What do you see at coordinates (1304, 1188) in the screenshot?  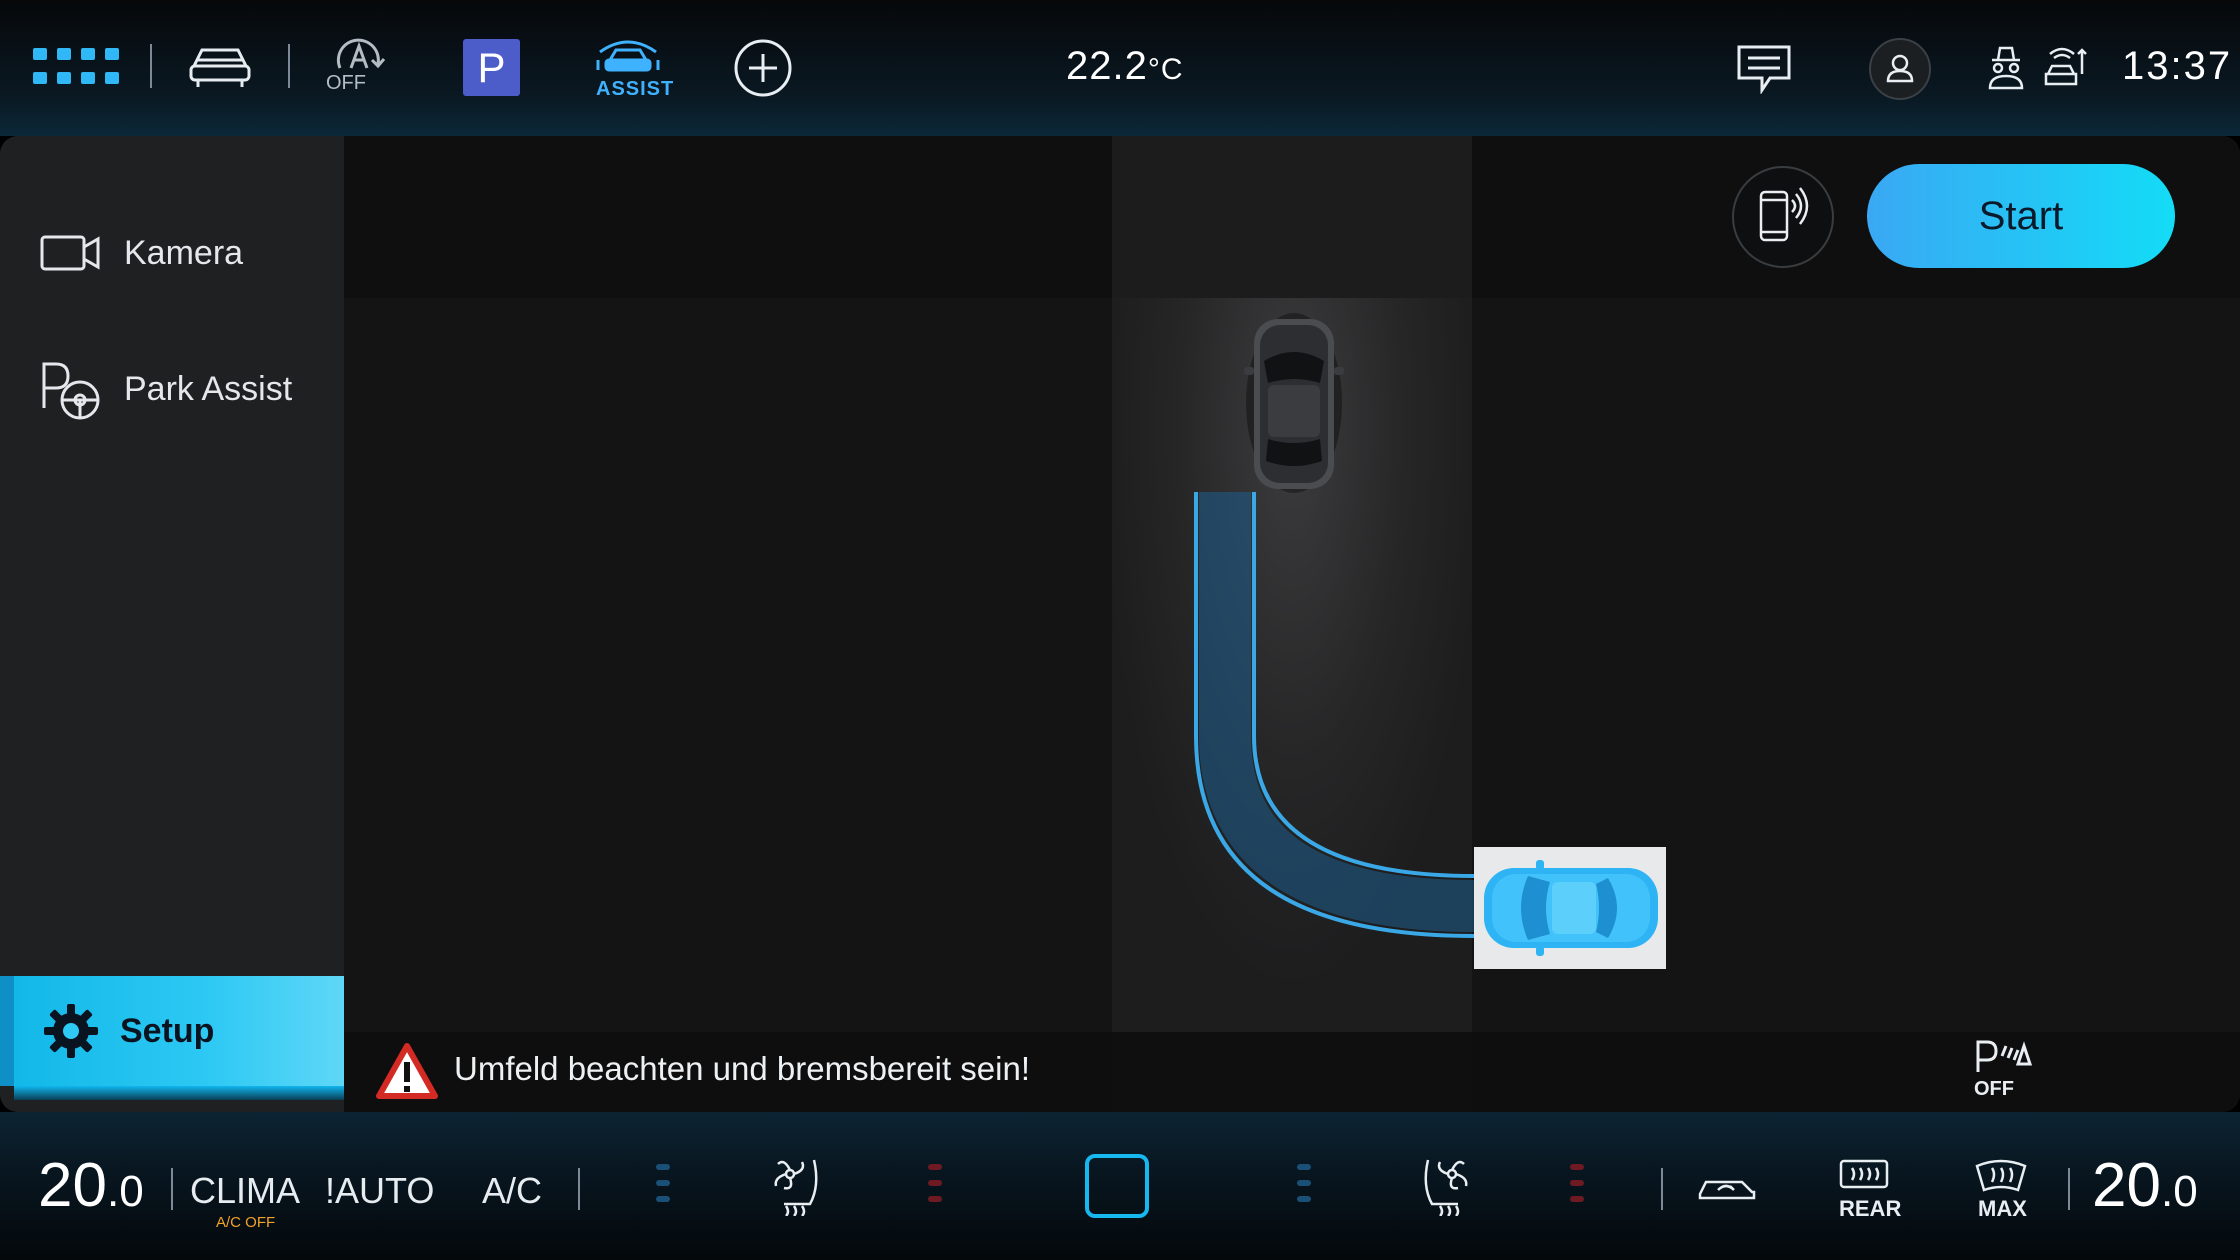 I see `passenger-seat-cool-level` at bounding box center [1304, 1188].